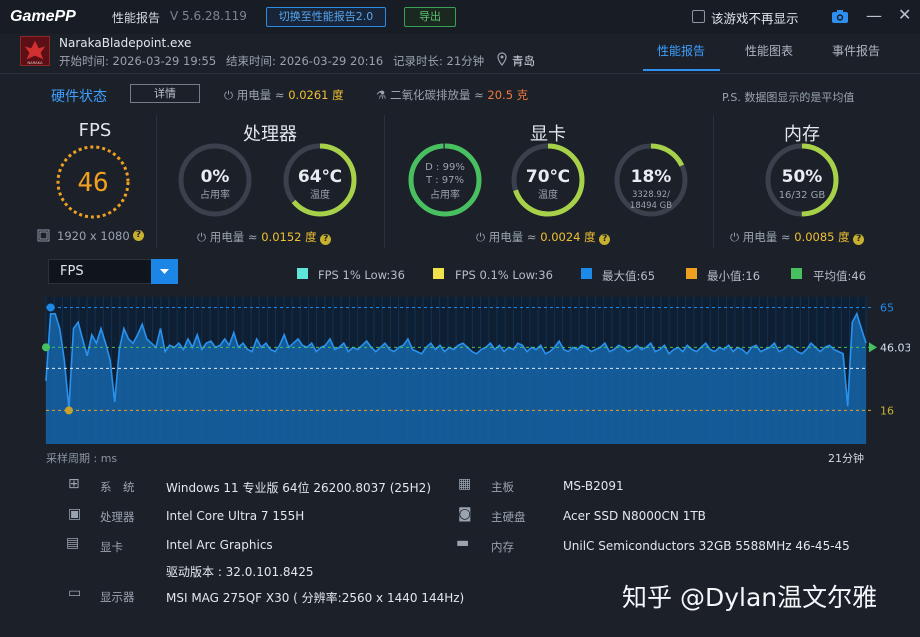 The image size is (920, 637). Describe the element at coordinates (235, 516) in the screenshot. I see `cpu-value: Intel Core Ultra 7 155H` at that location.